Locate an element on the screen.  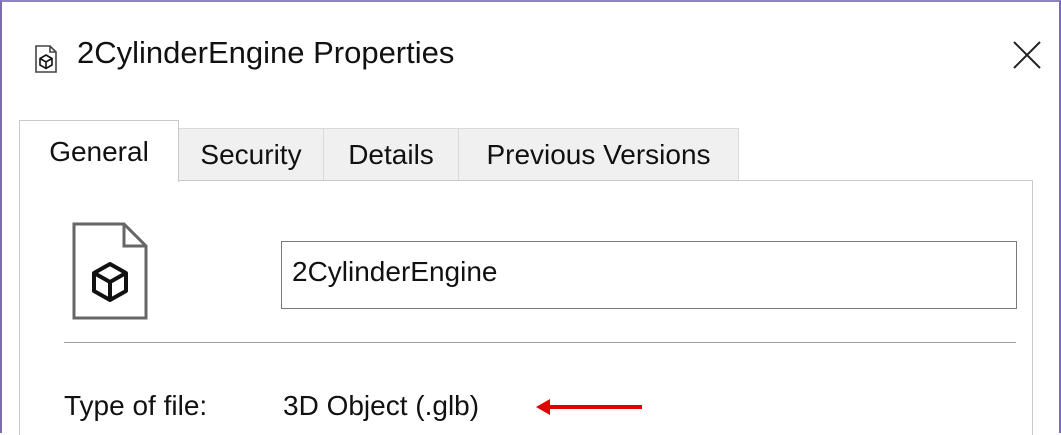
tab-general: General is located at coordinates (99, 151).